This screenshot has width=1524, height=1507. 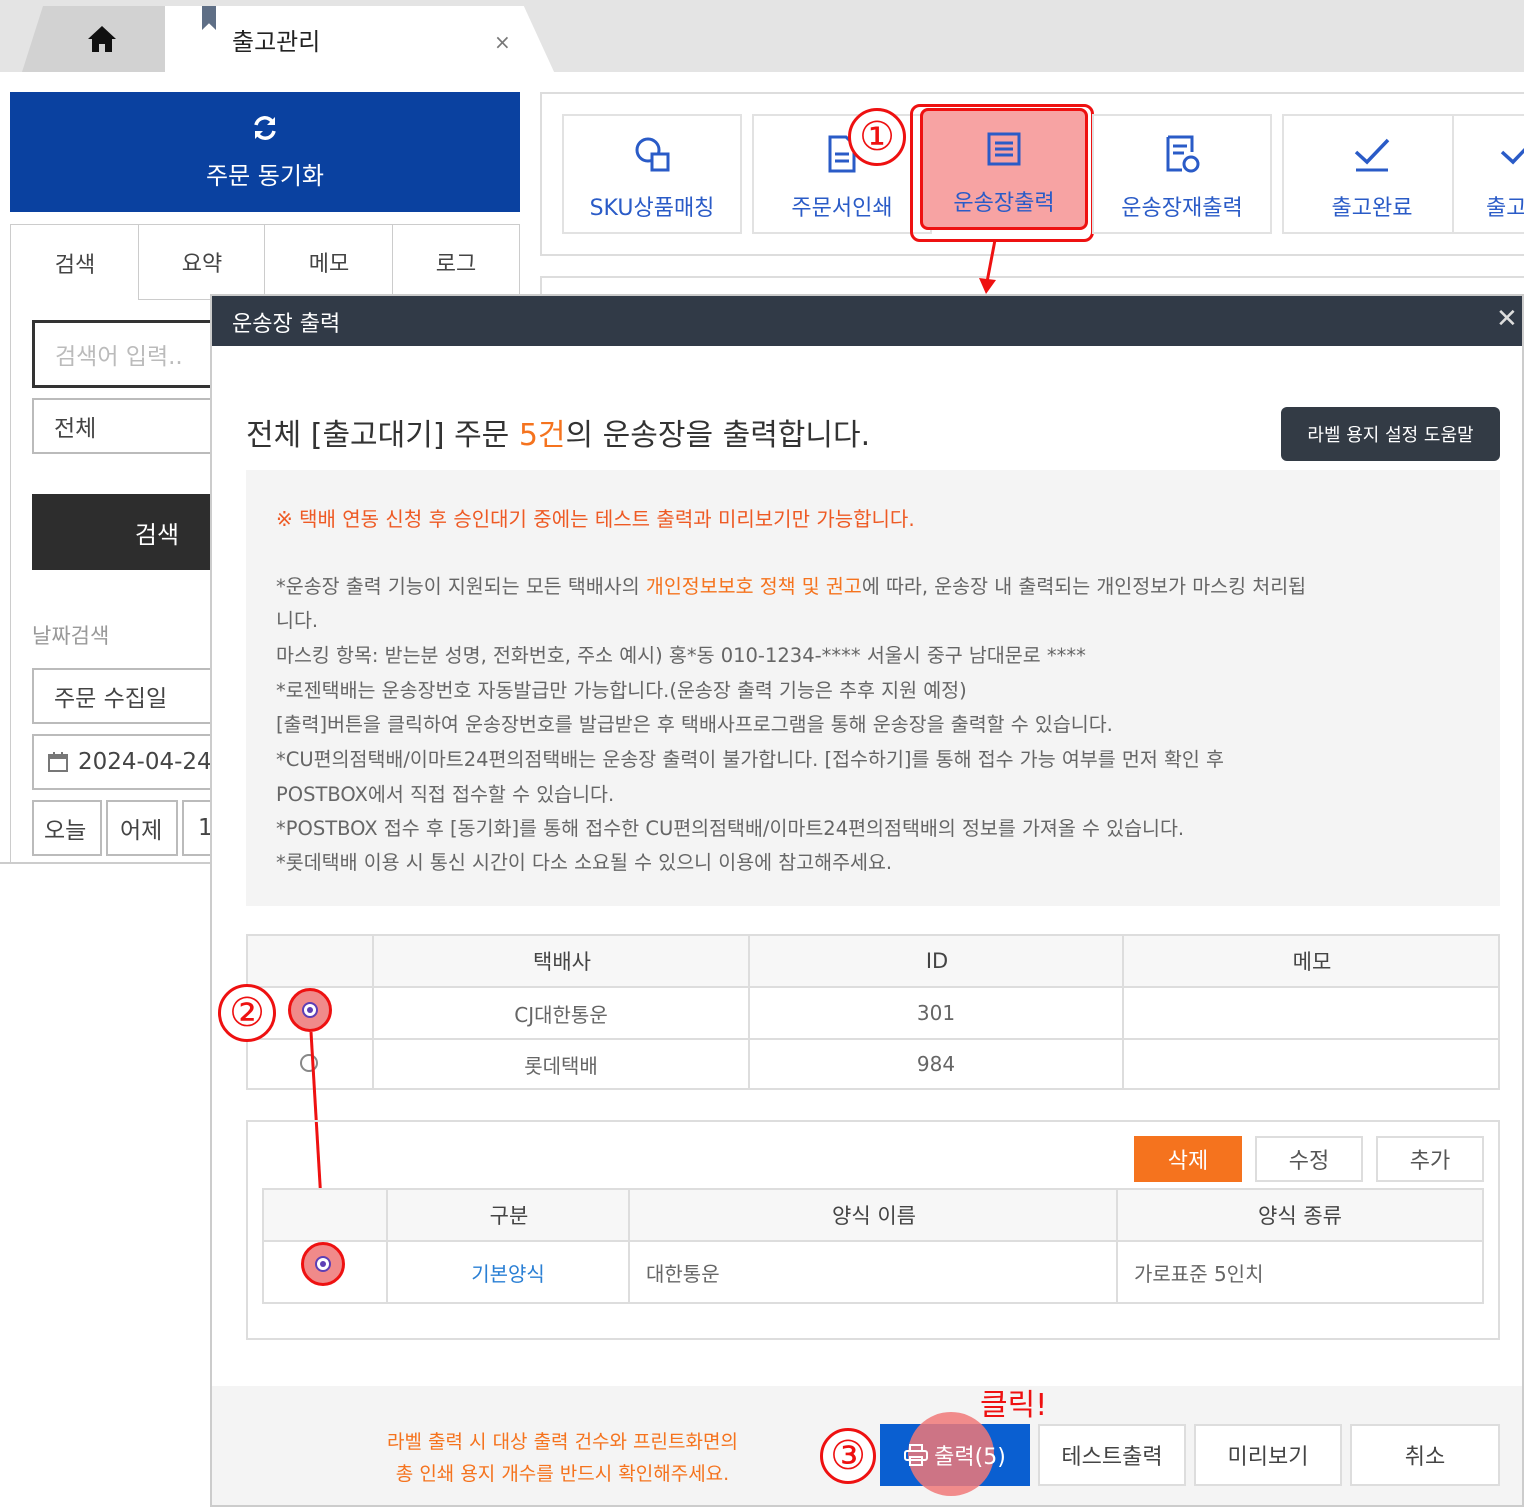 What do you see at coordinates (1512, 156) in the screenshot?
I see `more-icon` at bounding box center [1512, 156].